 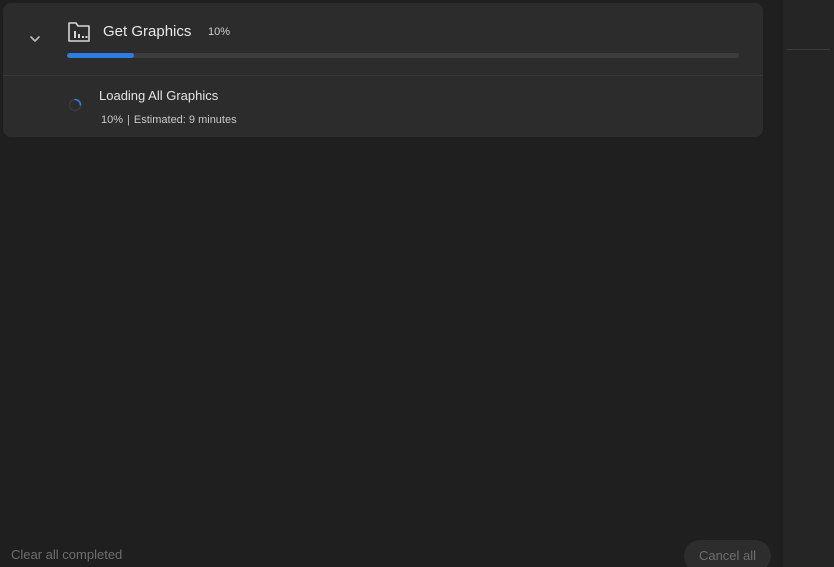 What do you see at coordinates (112, 120) in the screenshot?
I see `task-percent: 10%` at bounding box center [112, 120].